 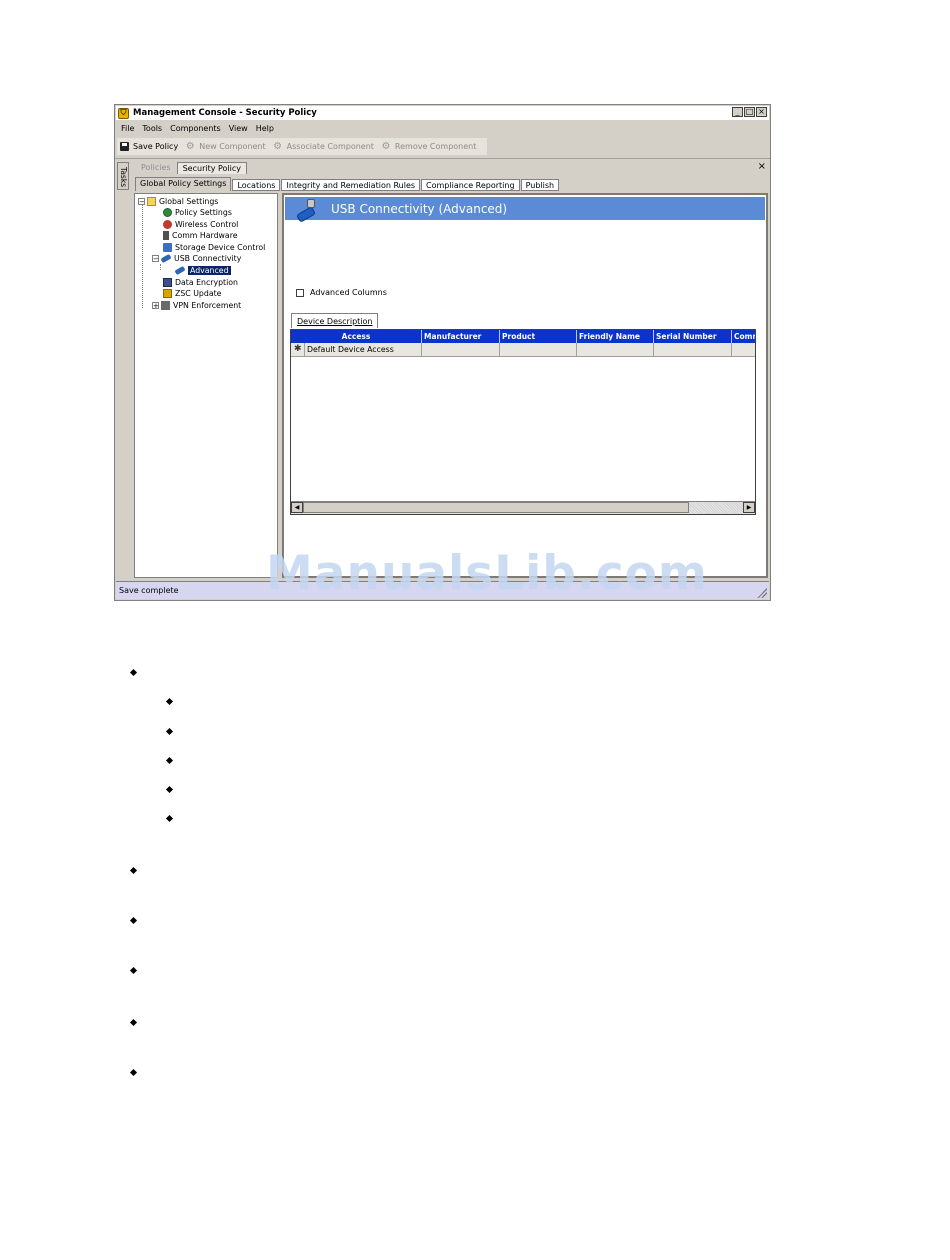 What do you see at coordinates (256, 185) in the screenshot?
I see `tab-locations: Locations` at bounding box center [256, 185].